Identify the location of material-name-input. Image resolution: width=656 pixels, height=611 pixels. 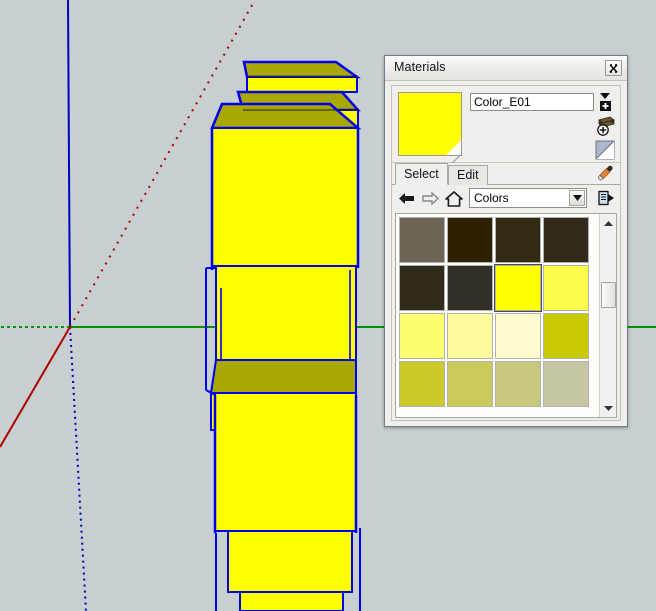
(532, 102).